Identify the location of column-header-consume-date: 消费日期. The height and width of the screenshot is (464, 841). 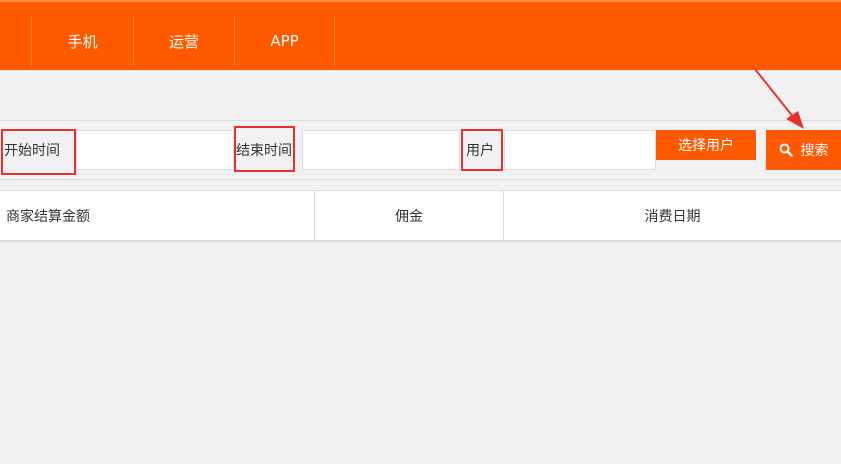
(672, 217).